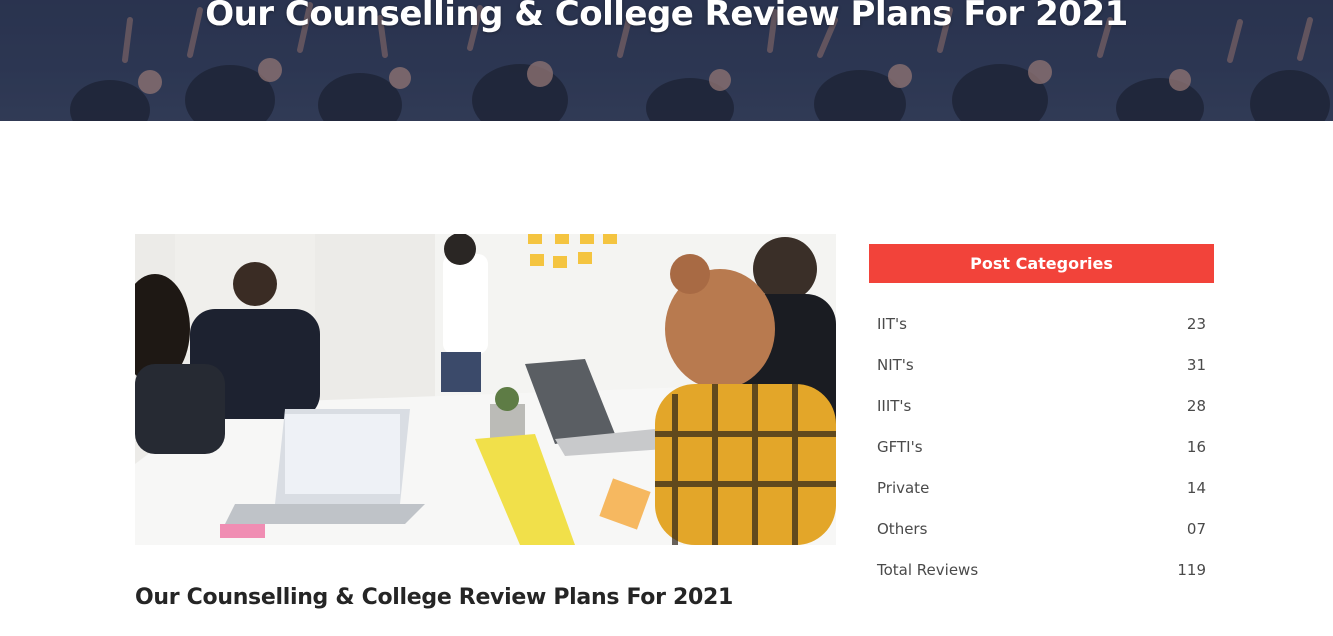  I want to click on category-item-nits: NIT's 31, so click(1041, 364).